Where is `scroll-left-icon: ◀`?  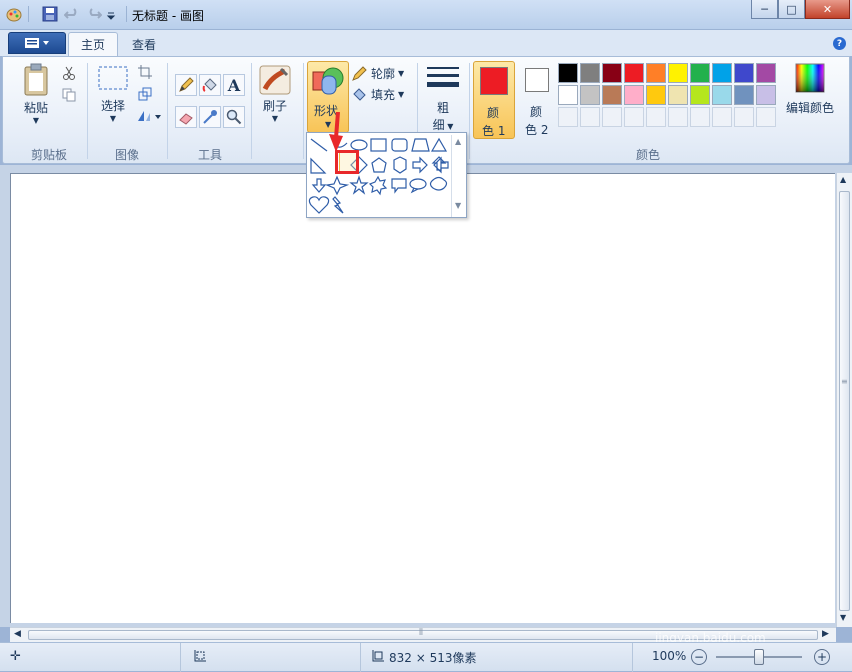 scroll-left-icon: ◀ is located at coordinates (17, 634).